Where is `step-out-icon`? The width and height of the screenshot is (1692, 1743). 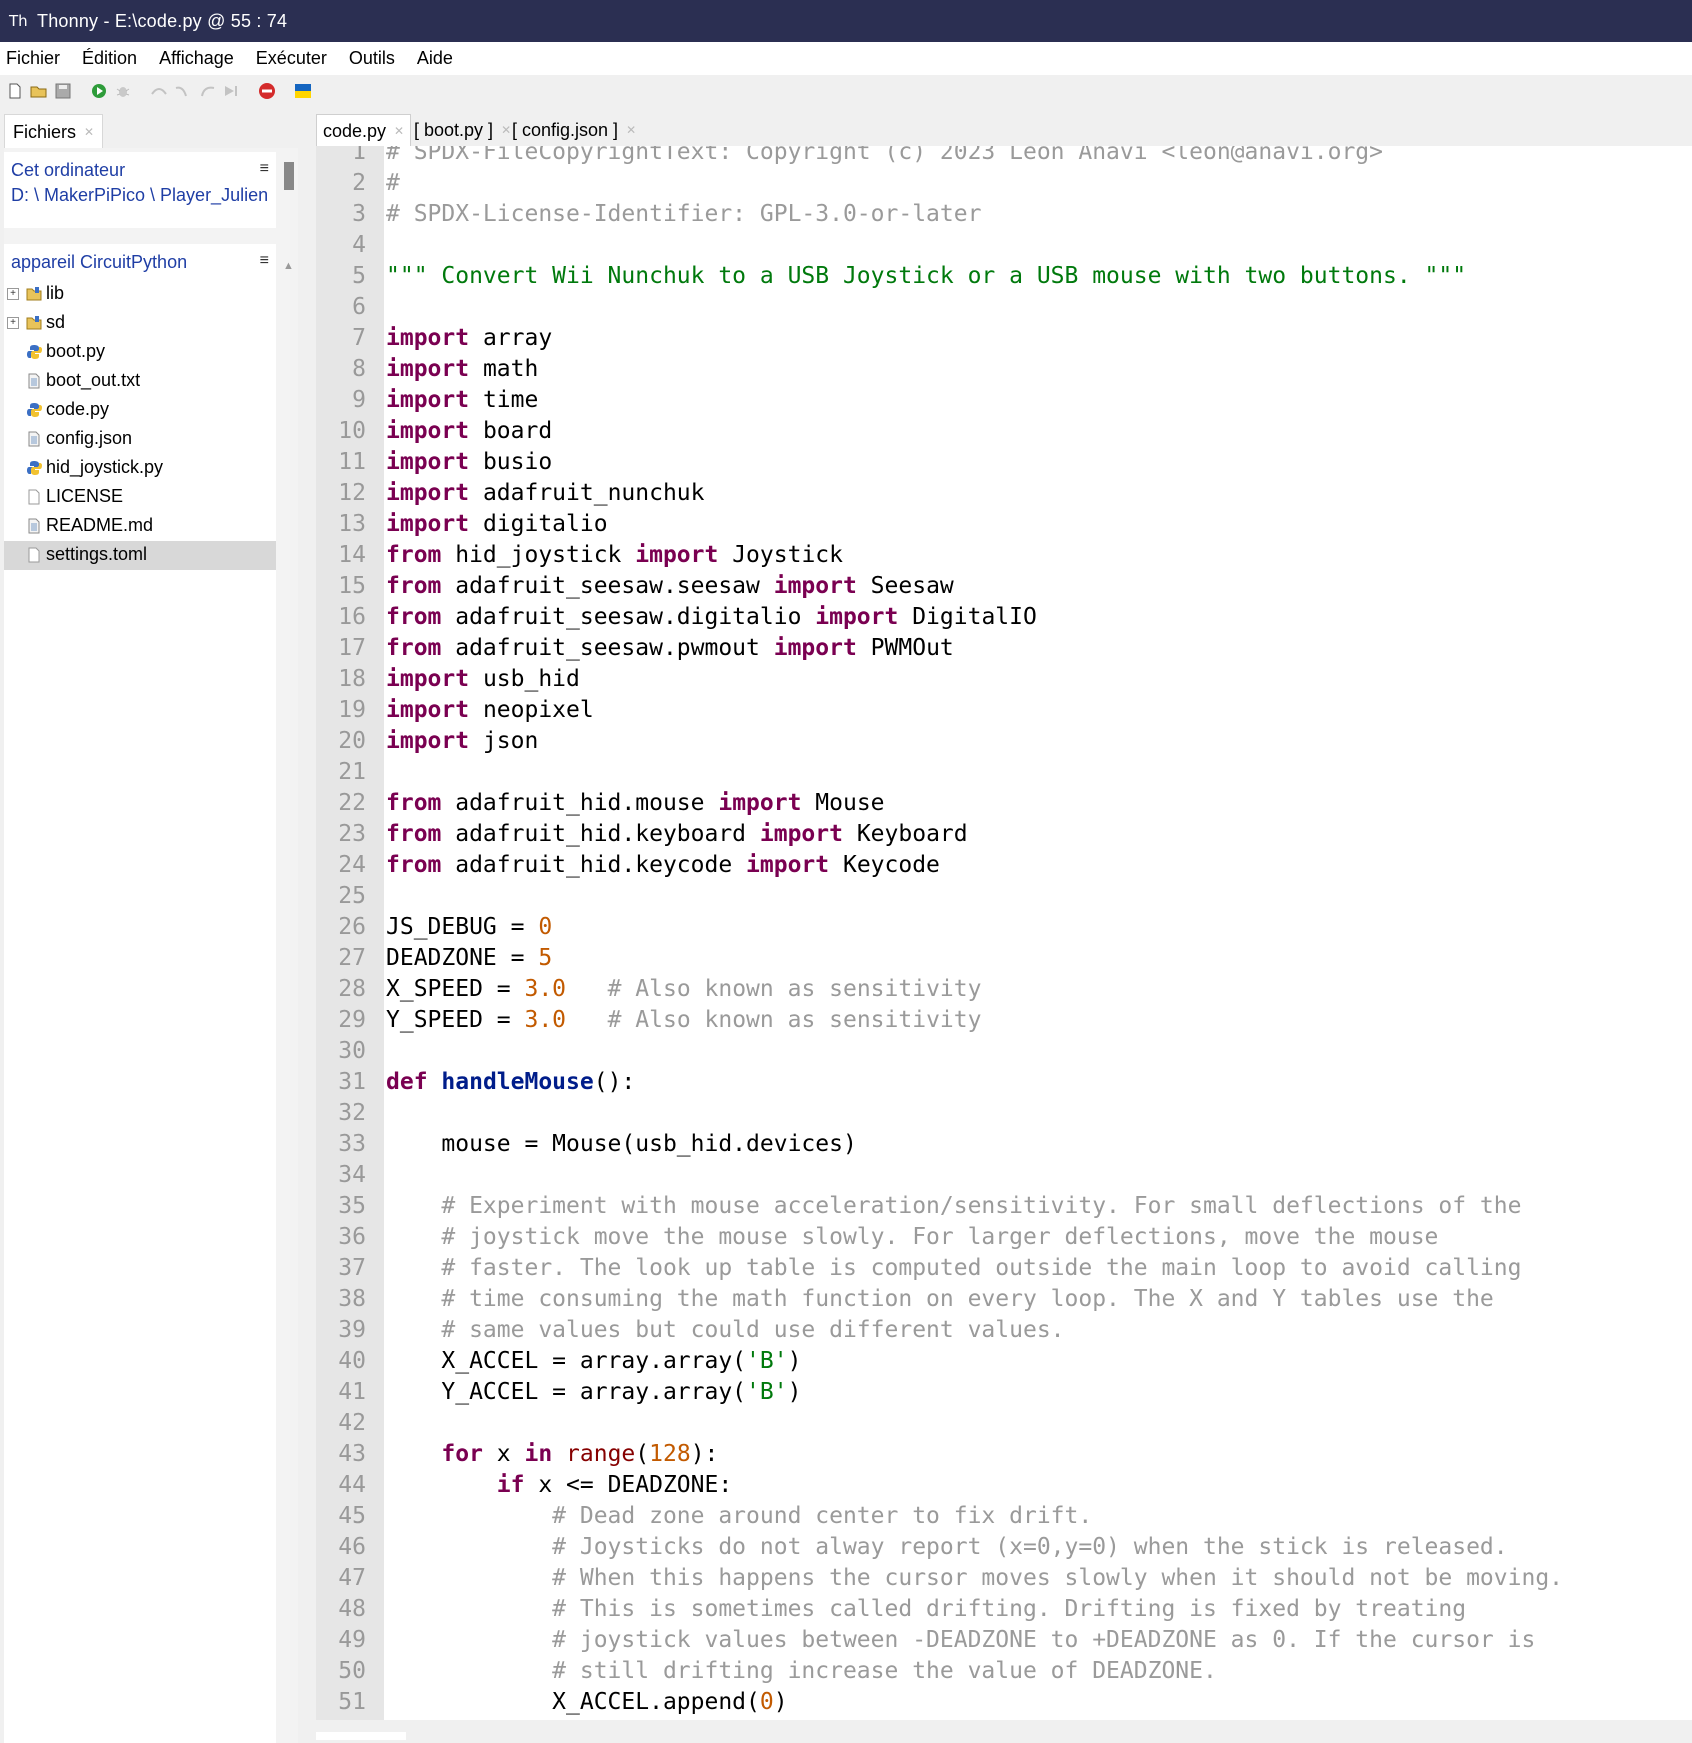 step-out-icon is located at coordinates (207, 91).